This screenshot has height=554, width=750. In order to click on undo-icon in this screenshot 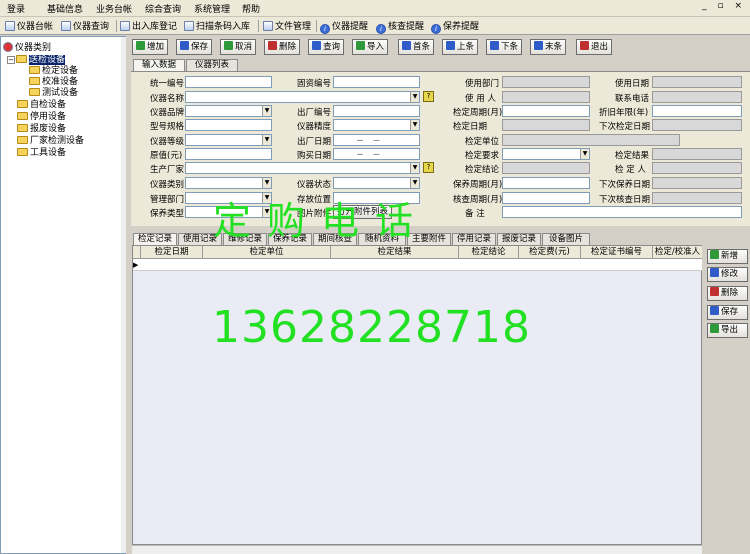, I will do `click(228, 45)`.